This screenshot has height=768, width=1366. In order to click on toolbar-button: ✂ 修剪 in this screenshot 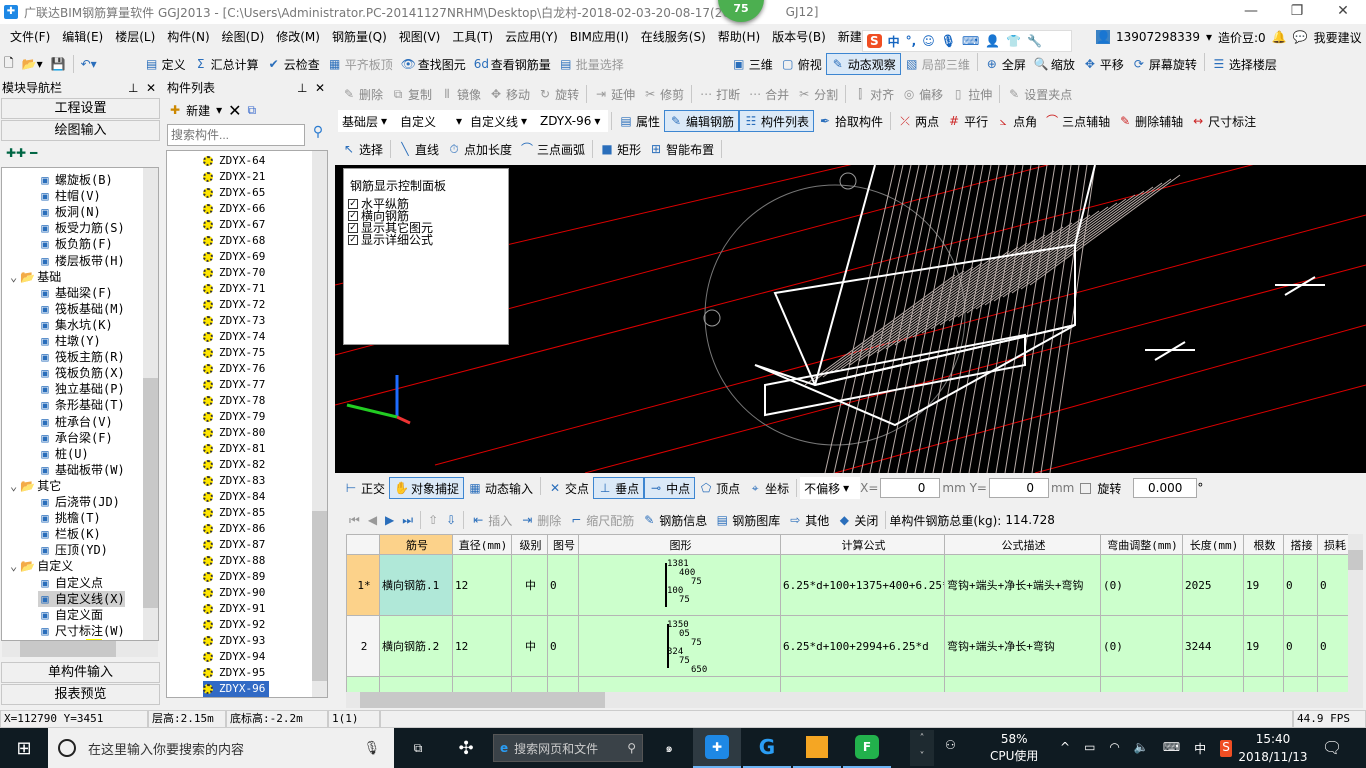, I will do `click(663, 94)`.